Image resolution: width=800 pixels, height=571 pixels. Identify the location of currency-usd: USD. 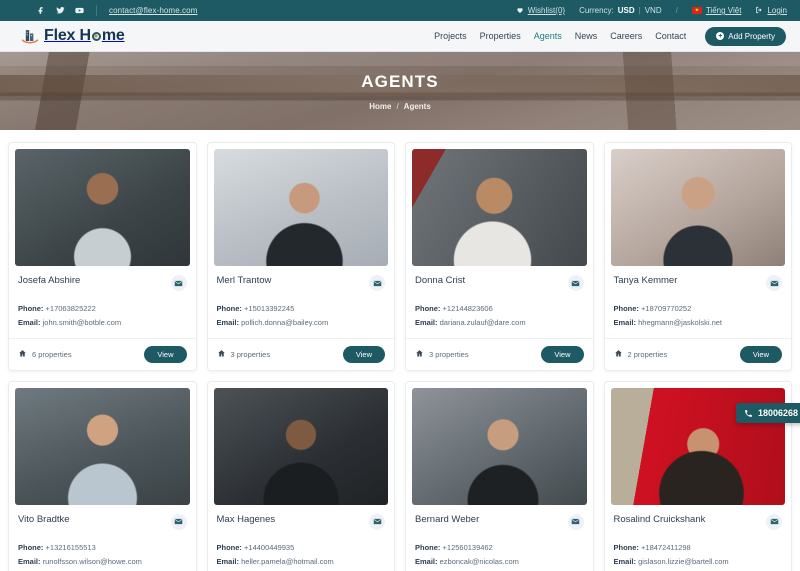
(626, 10).